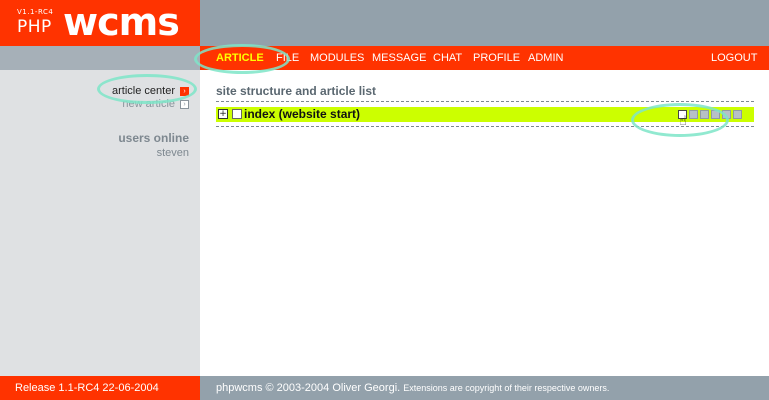 This screenshot has width=769, height=400. I want to click on online-user: steven, so click(172, 153).